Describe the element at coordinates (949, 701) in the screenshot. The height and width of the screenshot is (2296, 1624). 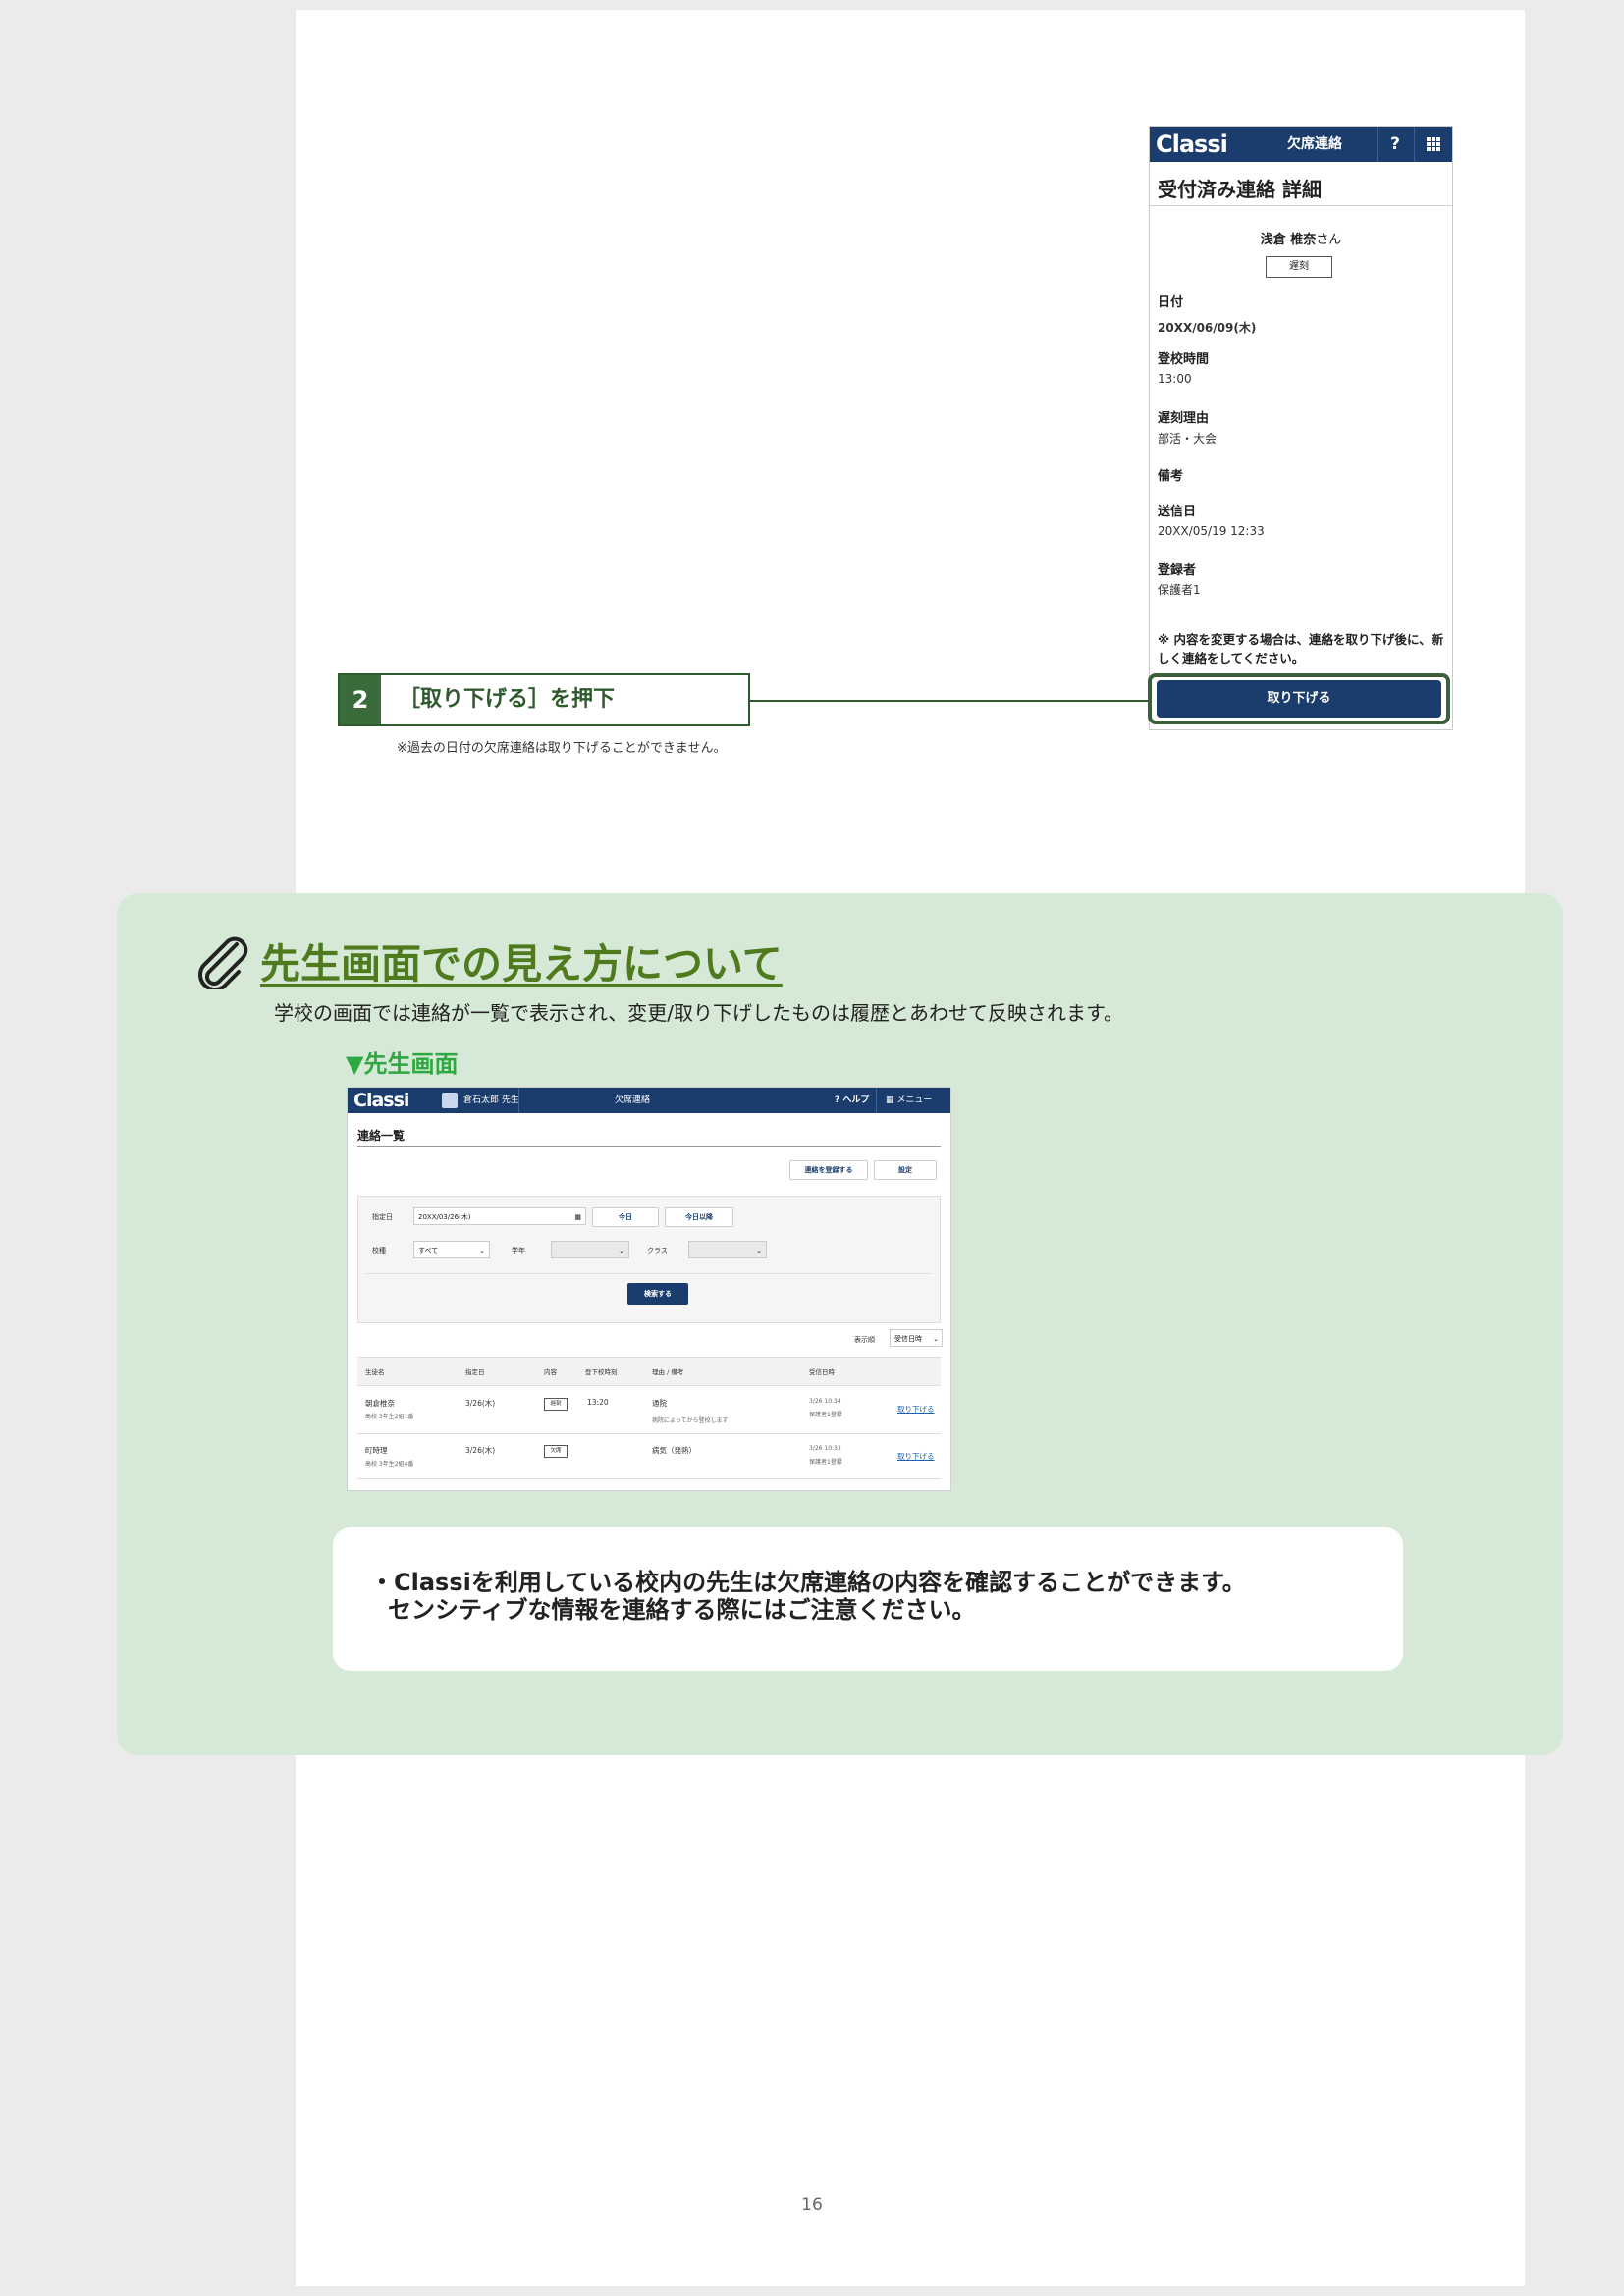
I see `connector-line` at that location.